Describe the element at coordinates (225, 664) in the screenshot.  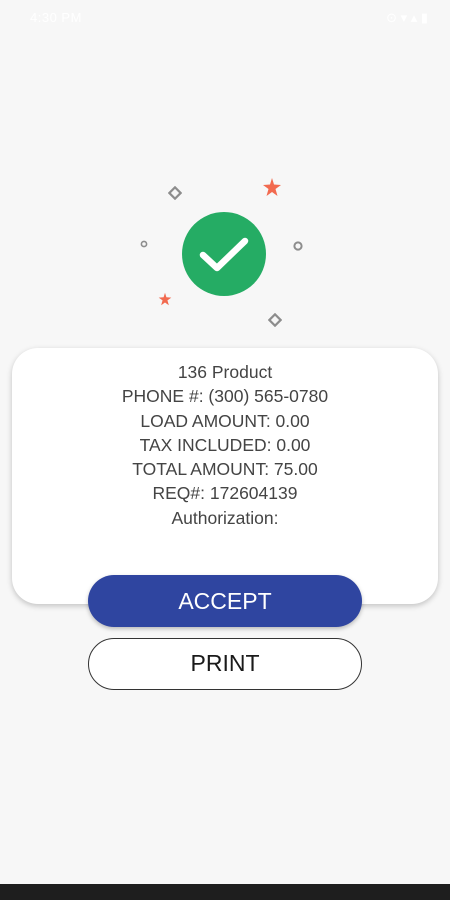
I see `print-button: PRINT` at that location.